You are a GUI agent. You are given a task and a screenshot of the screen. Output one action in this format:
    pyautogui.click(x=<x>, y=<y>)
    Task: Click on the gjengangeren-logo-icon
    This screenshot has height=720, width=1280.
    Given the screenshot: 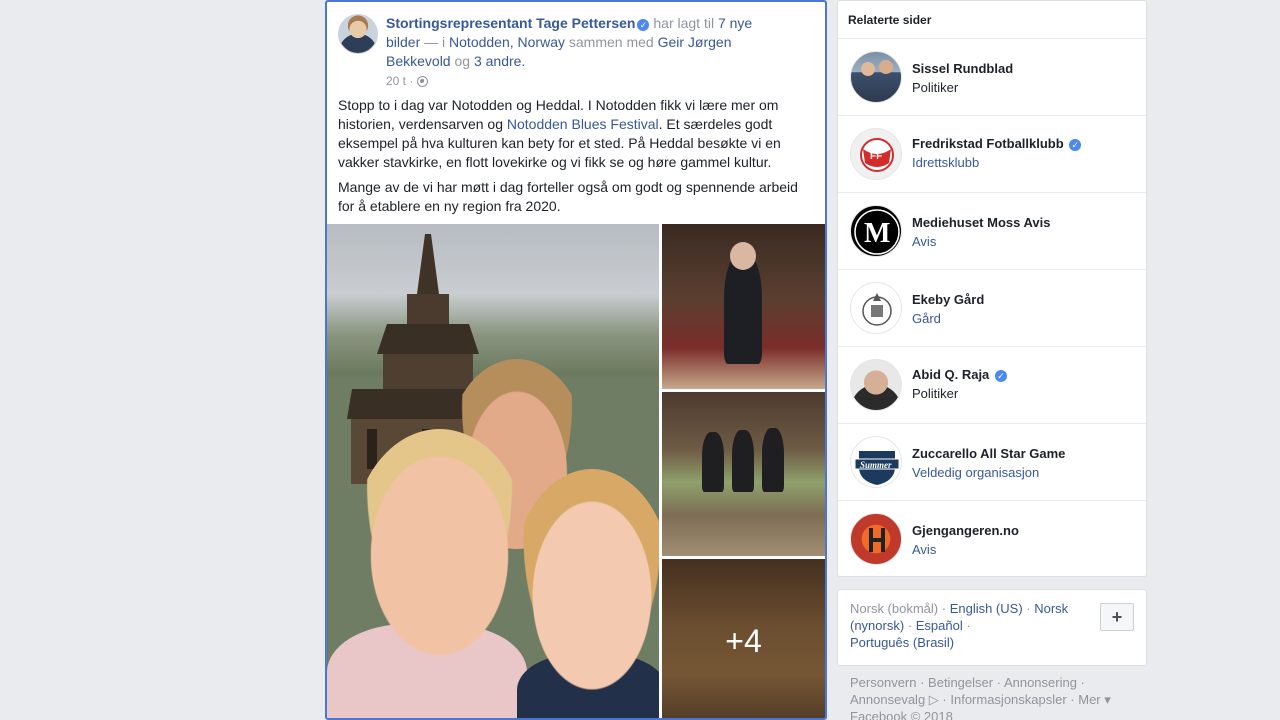 What is the action you would take?
    pyautogui.click(x=876, y=539)
    